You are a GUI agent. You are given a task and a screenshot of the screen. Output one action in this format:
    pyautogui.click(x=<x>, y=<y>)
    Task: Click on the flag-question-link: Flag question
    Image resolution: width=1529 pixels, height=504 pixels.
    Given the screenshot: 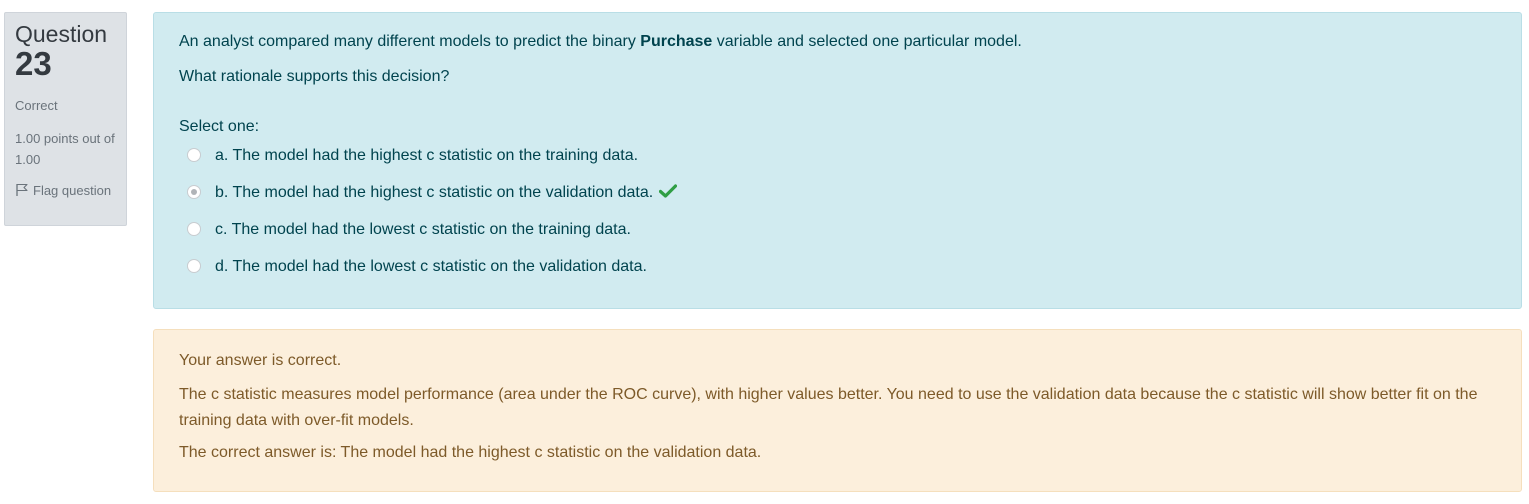 What is the action you would take?
    pyautogui.click(x=65, y=190)
    